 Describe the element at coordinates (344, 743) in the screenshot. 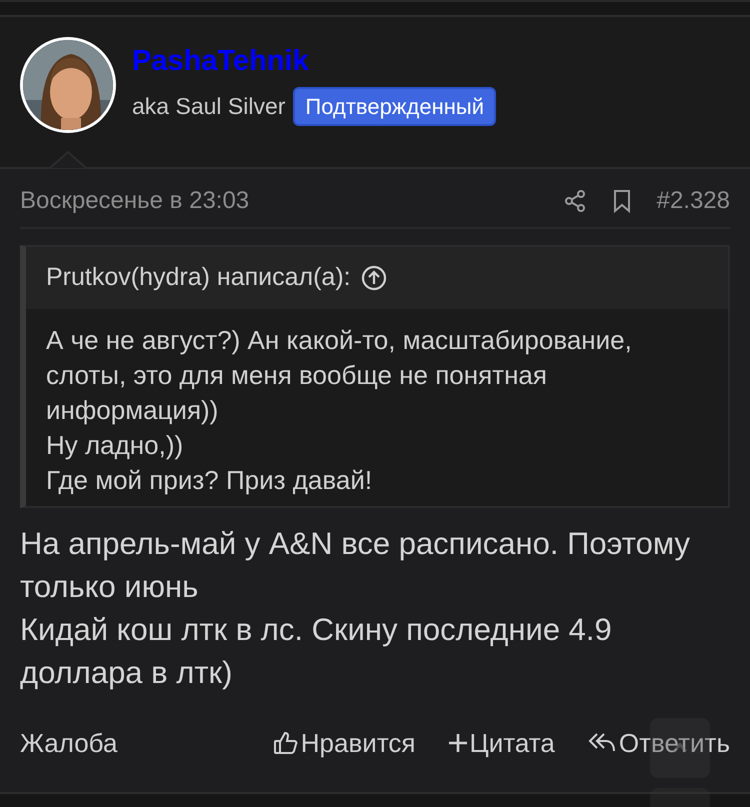

I see `like-button: Нравится` at that location.